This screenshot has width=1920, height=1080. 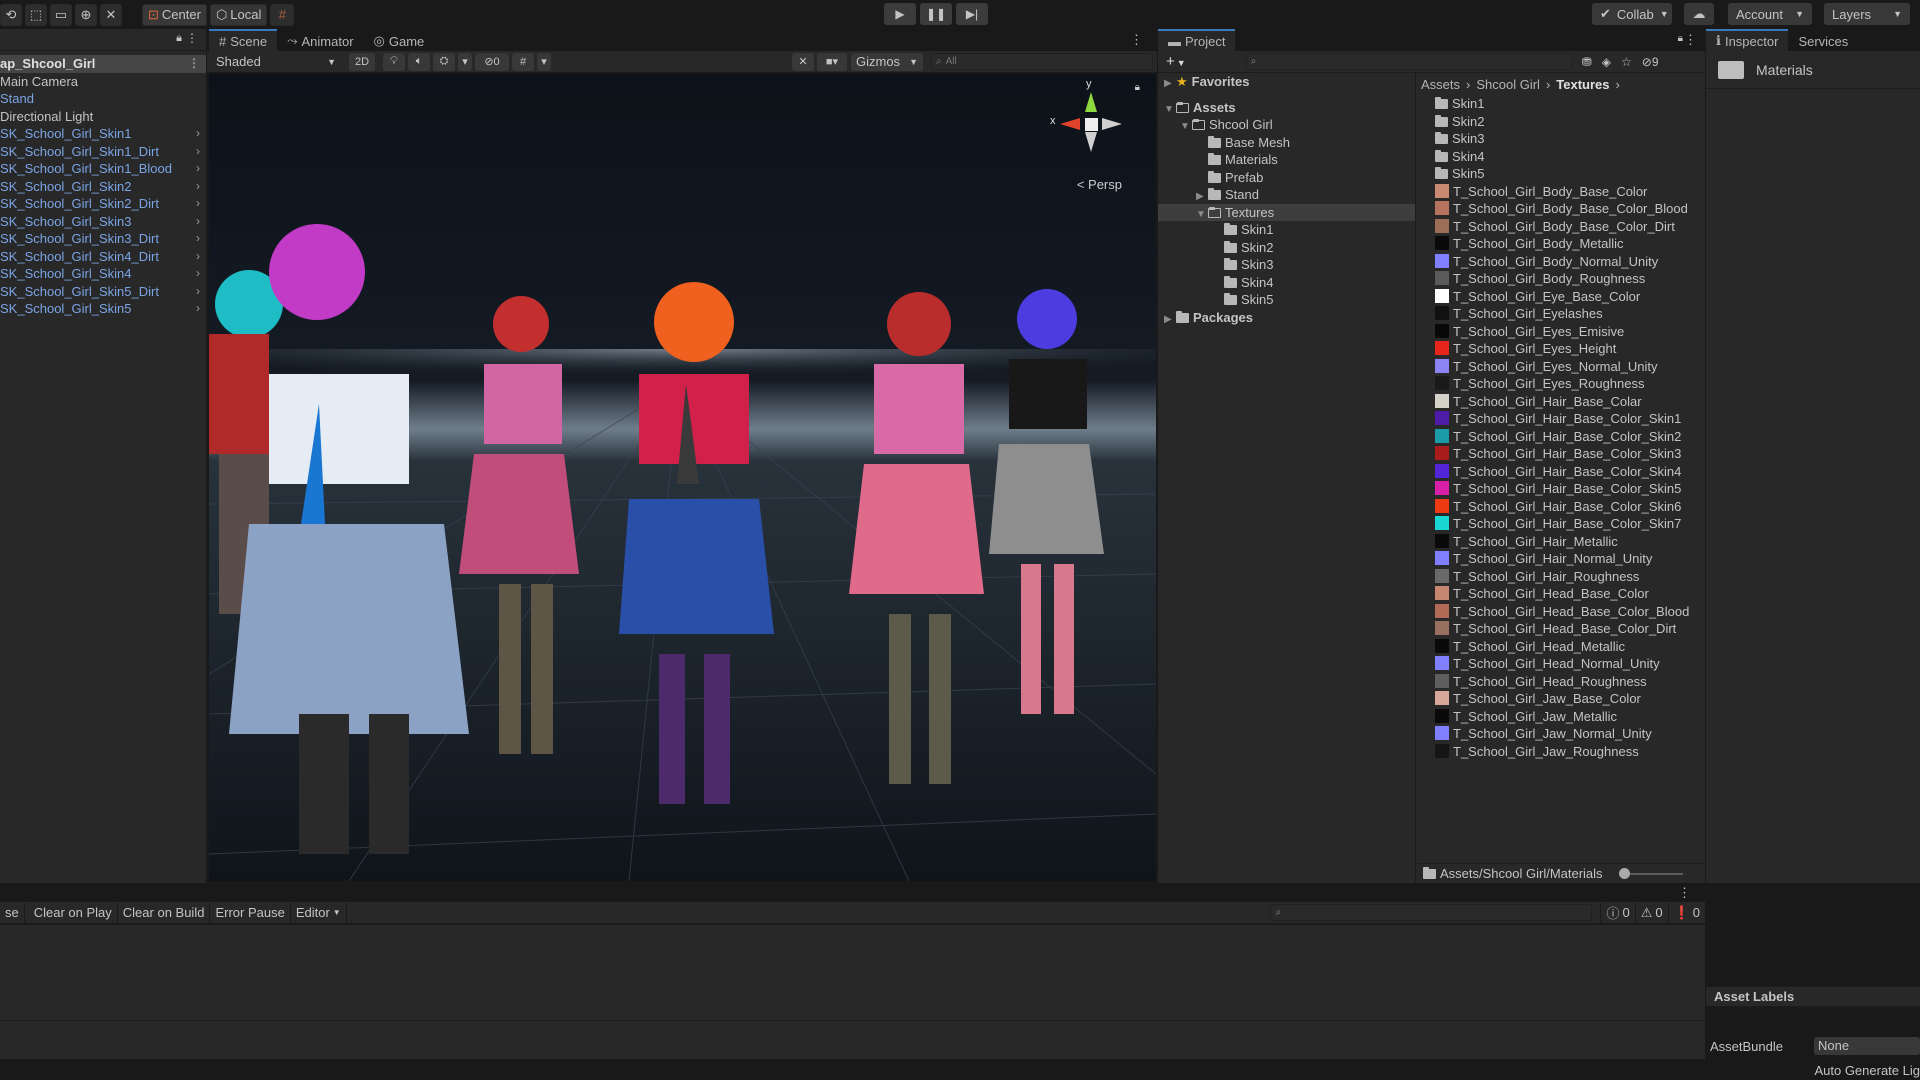 I want to click on filter-label-icon: ◈, so click(x=1606, y=62).